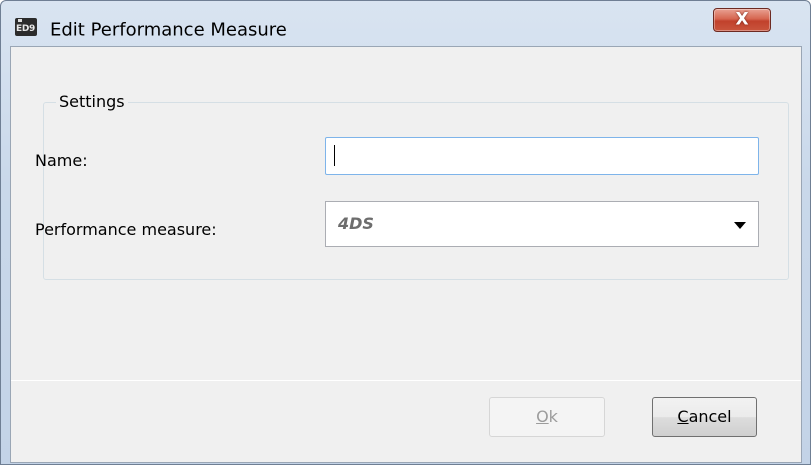 The image size is (811, 465). I want to click on app-icon-text: ED9, so click(25, 29).